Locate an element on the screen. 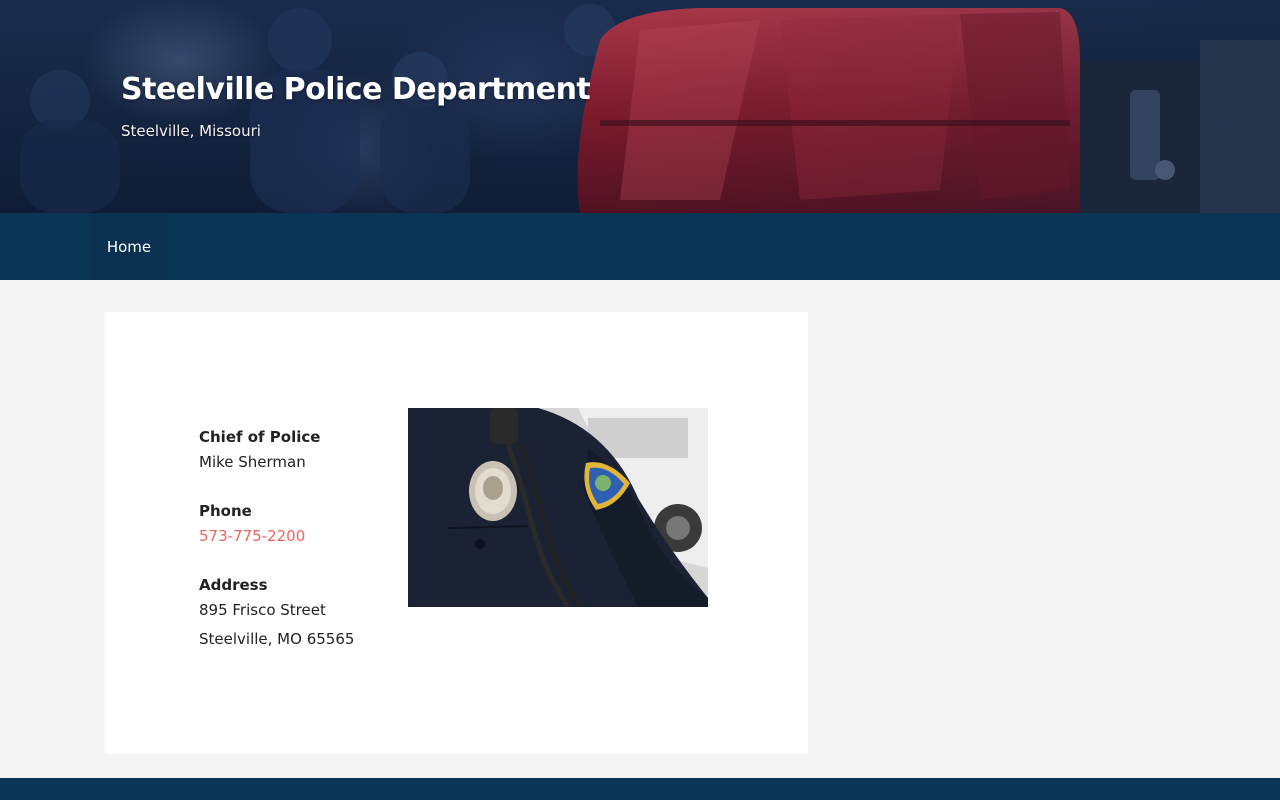 The height and width of the screenshot is (800, 1280). address-line-2: Steelville, MO 65565 is located at coordinates (277, 639).